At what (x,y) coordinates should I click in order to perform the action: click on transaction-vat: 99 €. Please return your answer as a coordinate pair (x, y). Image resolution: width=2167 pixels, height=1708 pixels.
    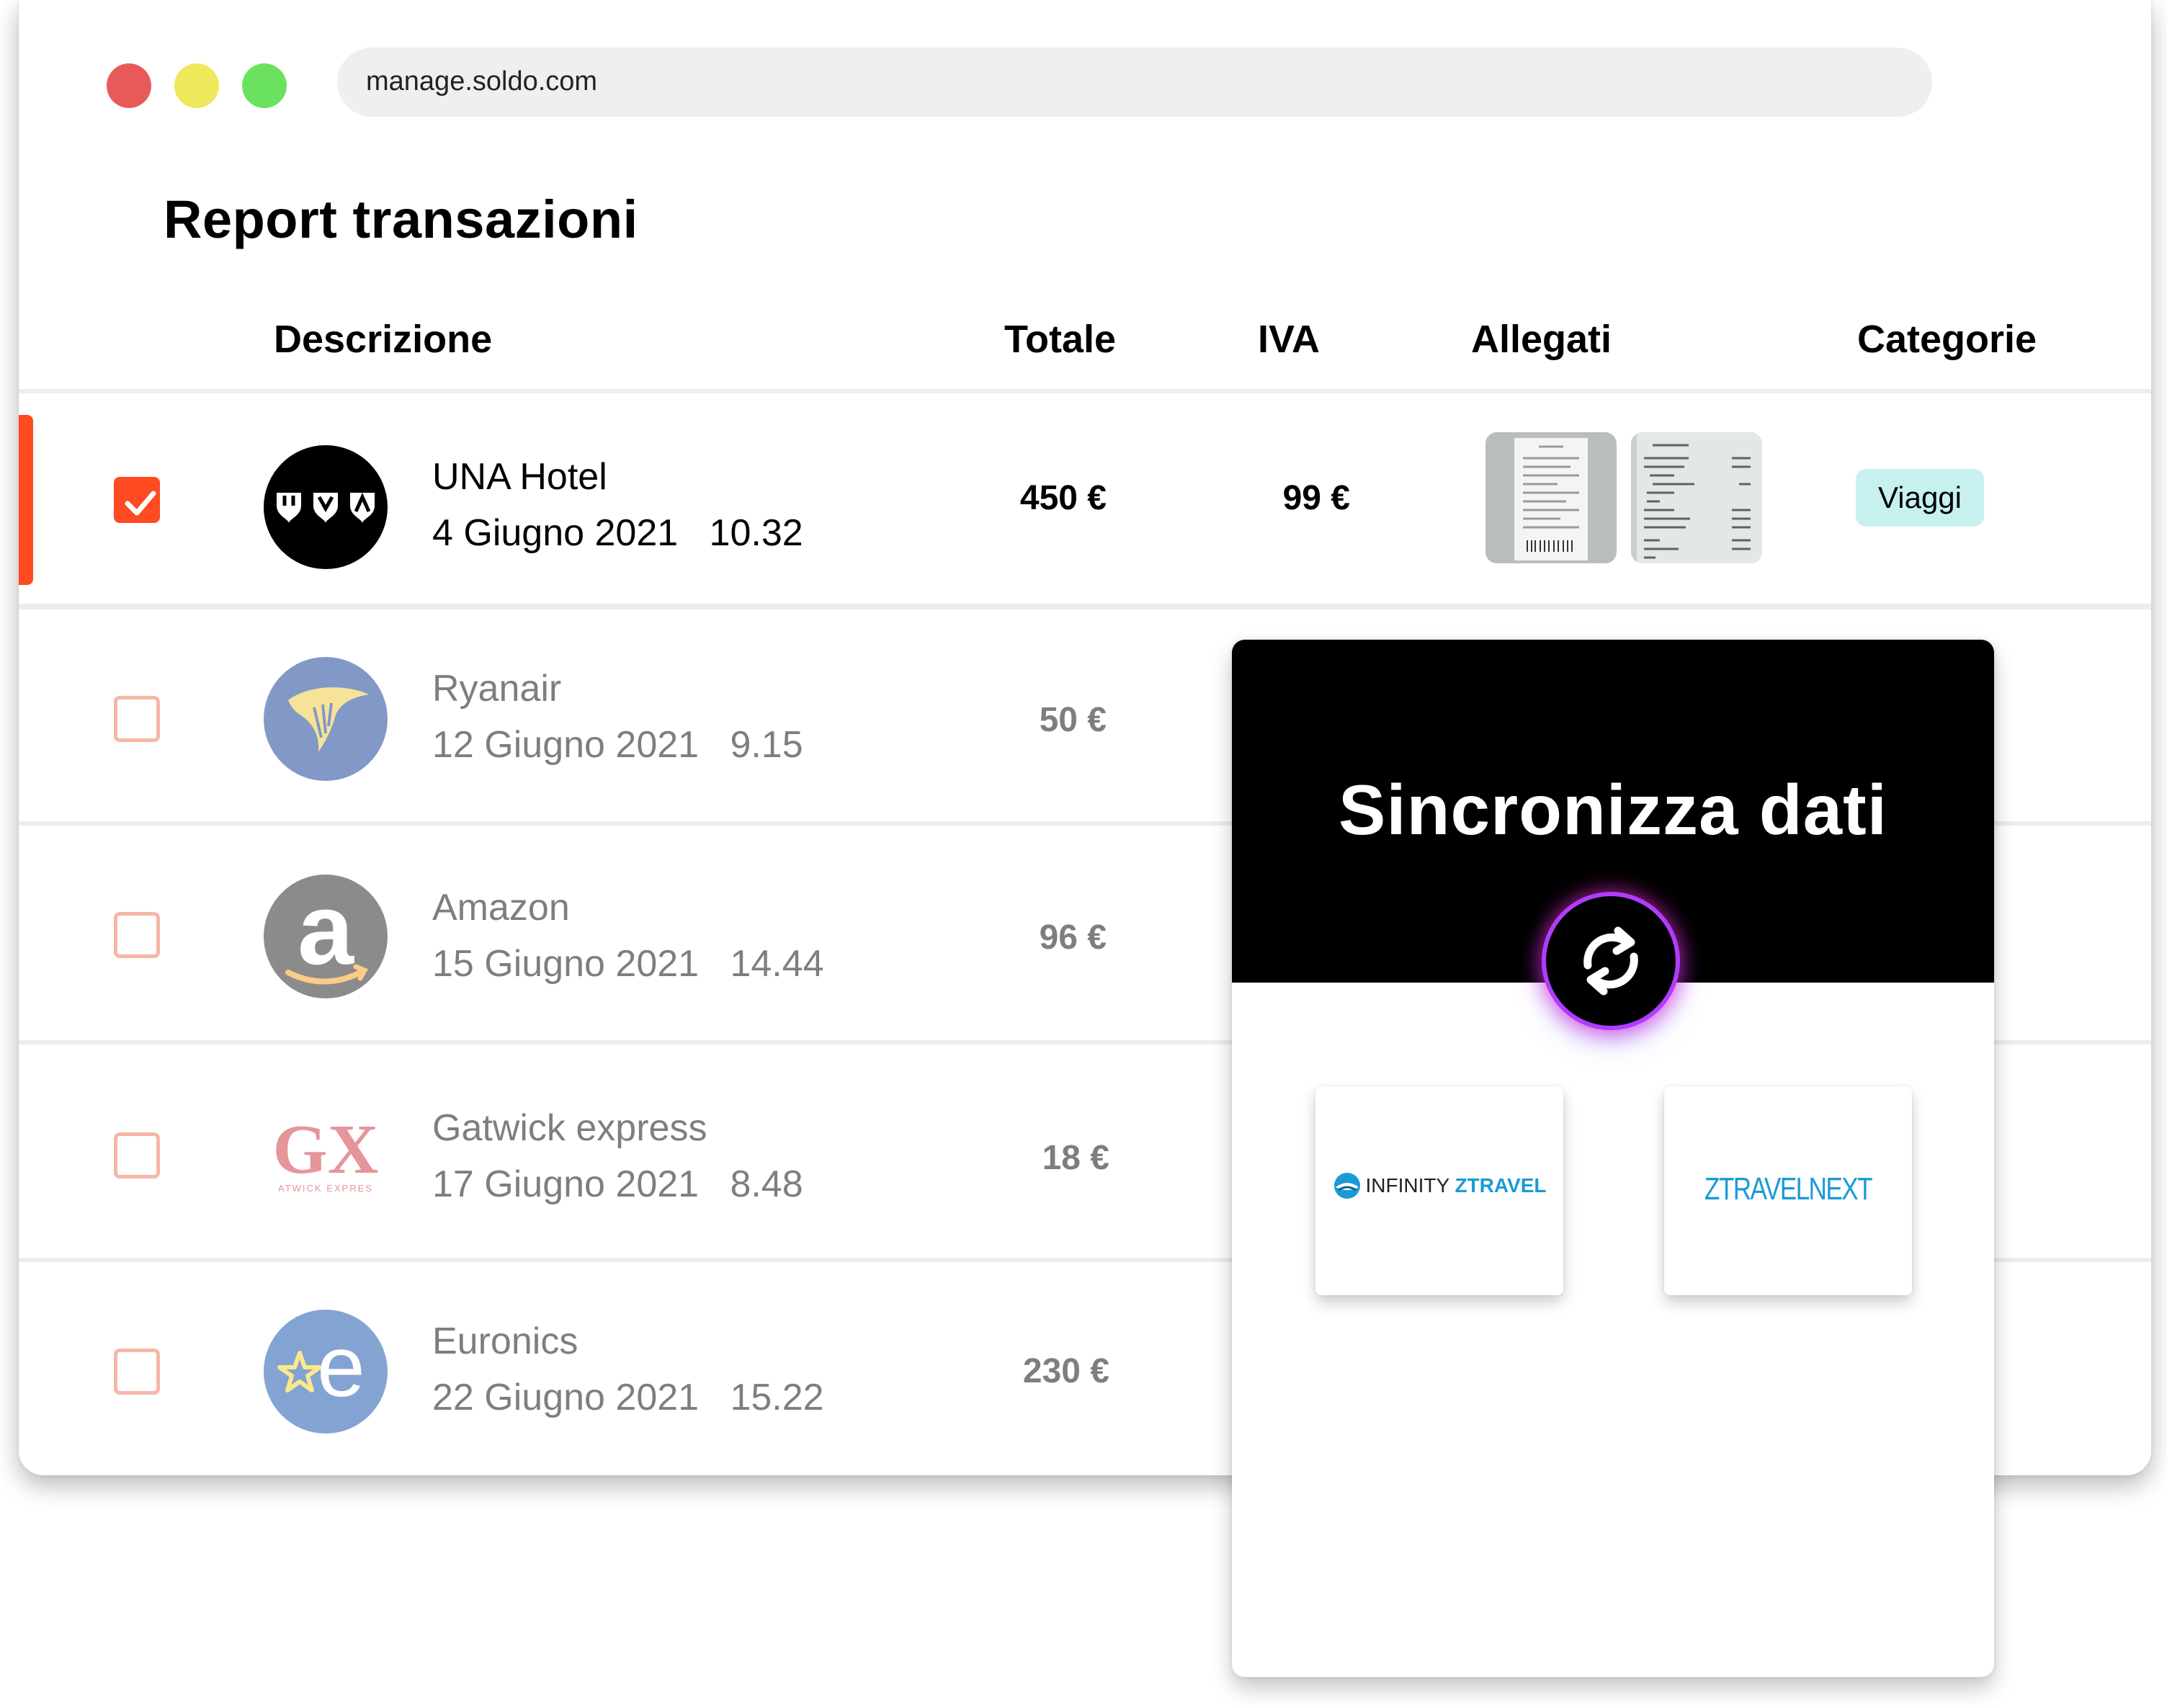
    Looking at the image, I should click on (1316, 498).